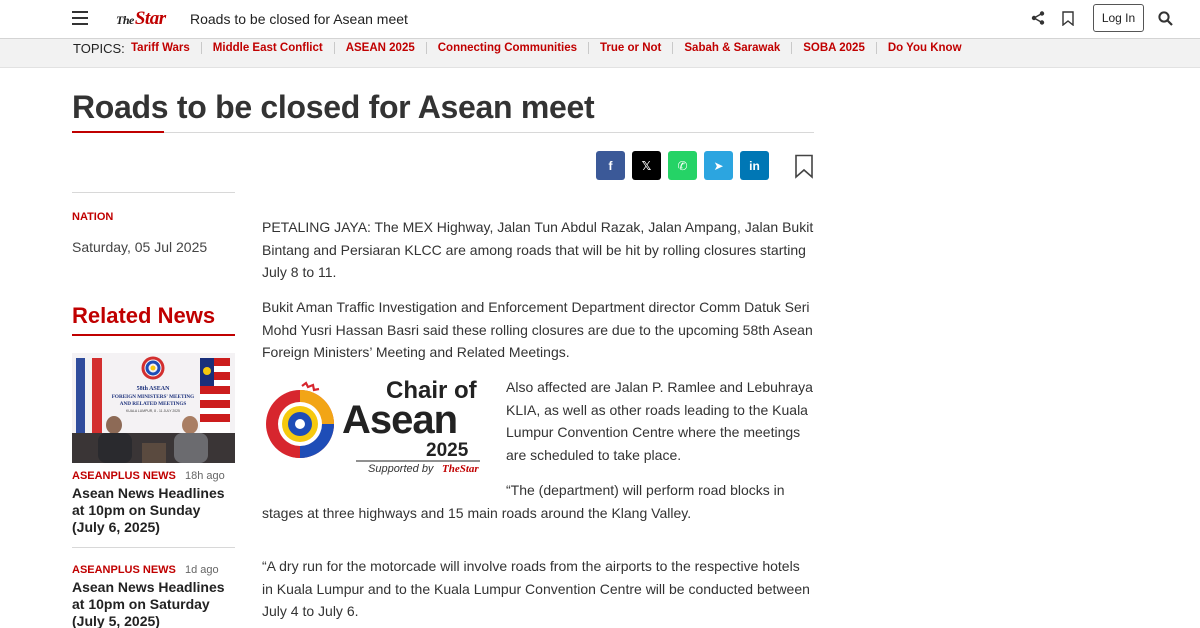 Image resolution: width=1200 pixels, height=628 pixels. What do you see at coordinates (141, 19) in the screenshot?
I see `the-star-logo: TheStar` at bounding box center [141, 19].